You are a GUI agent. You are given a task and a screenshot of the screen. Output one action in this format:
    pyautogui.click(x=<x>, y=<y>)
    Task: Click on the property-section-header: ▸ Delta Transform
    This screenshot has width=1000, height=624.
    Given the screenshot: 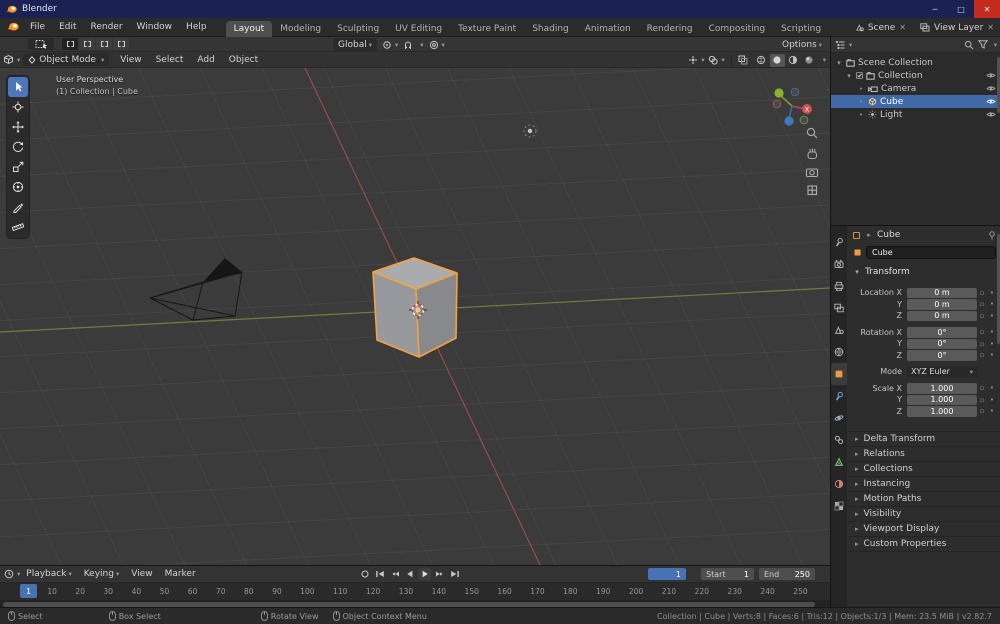 What is the action you would take?
    pyautogui.click(x=923, y=438)
    